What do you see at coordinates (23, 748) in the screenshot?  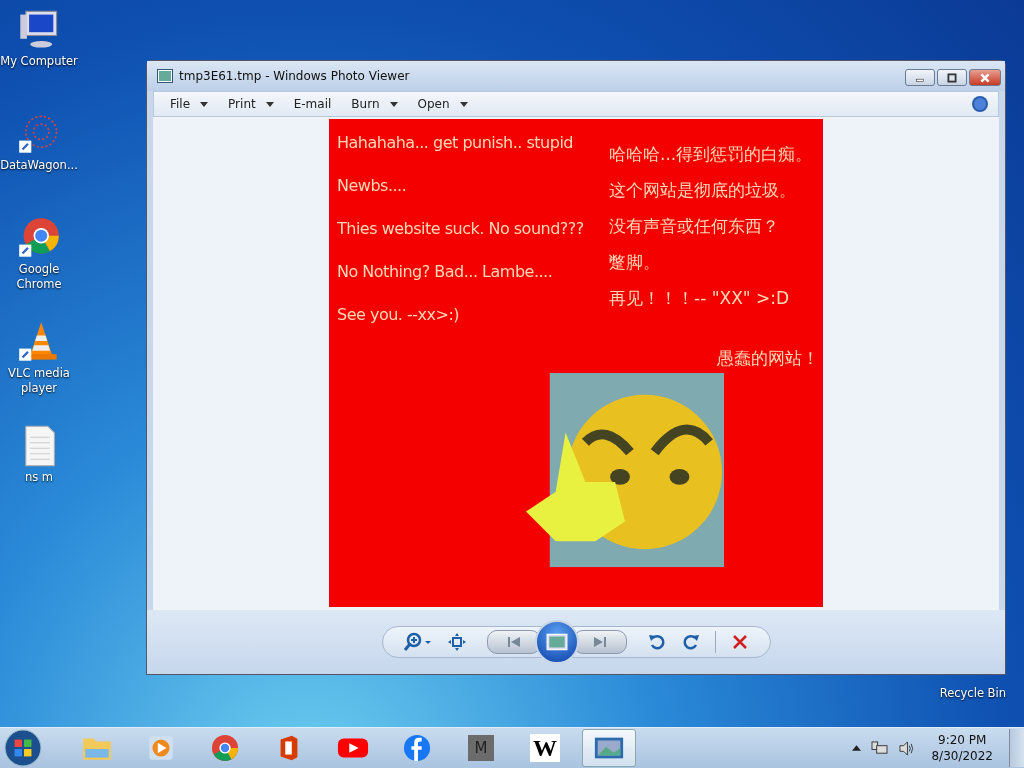 I see `start-button` at bounding box center [23, 748].